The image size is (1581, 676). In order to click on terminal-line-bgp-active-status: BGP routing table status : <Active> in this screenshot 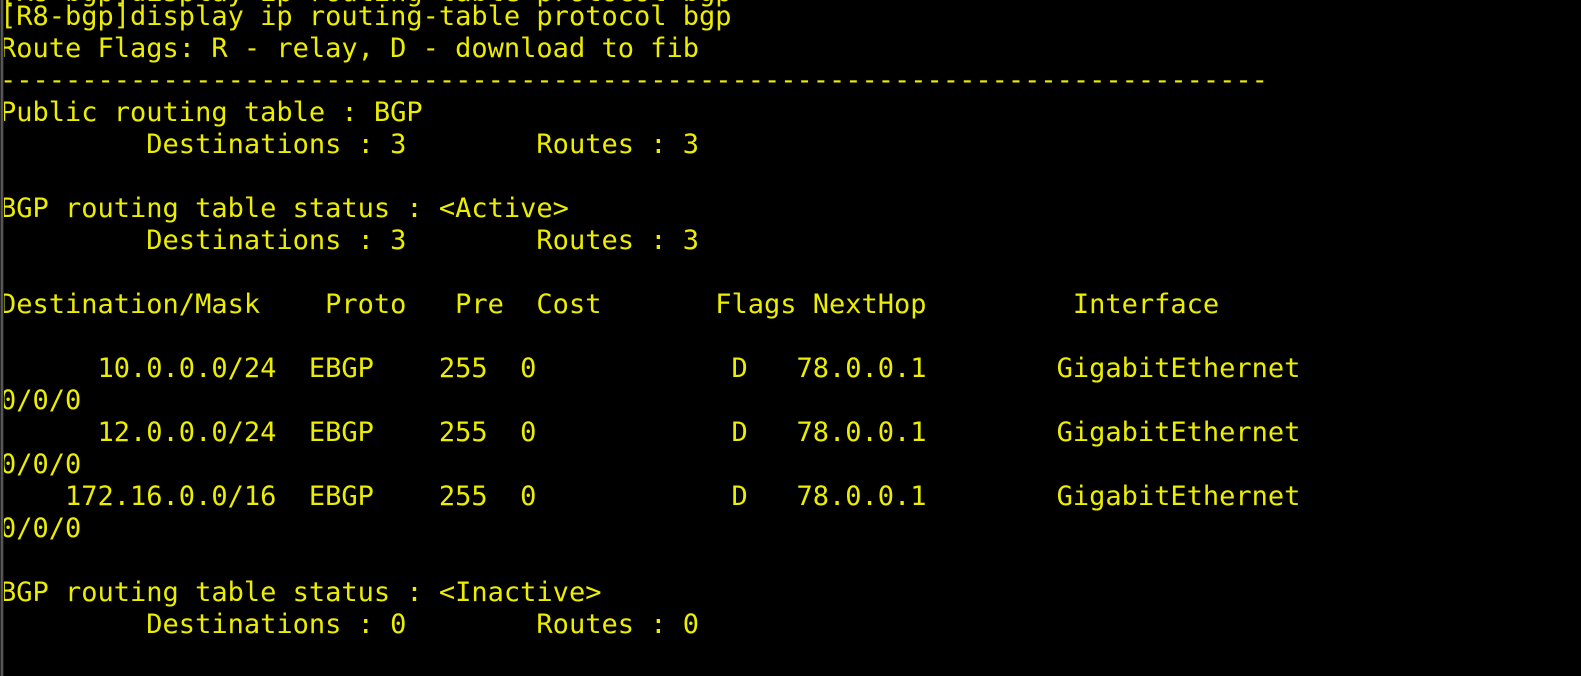, I will do `click(284, 208)`.